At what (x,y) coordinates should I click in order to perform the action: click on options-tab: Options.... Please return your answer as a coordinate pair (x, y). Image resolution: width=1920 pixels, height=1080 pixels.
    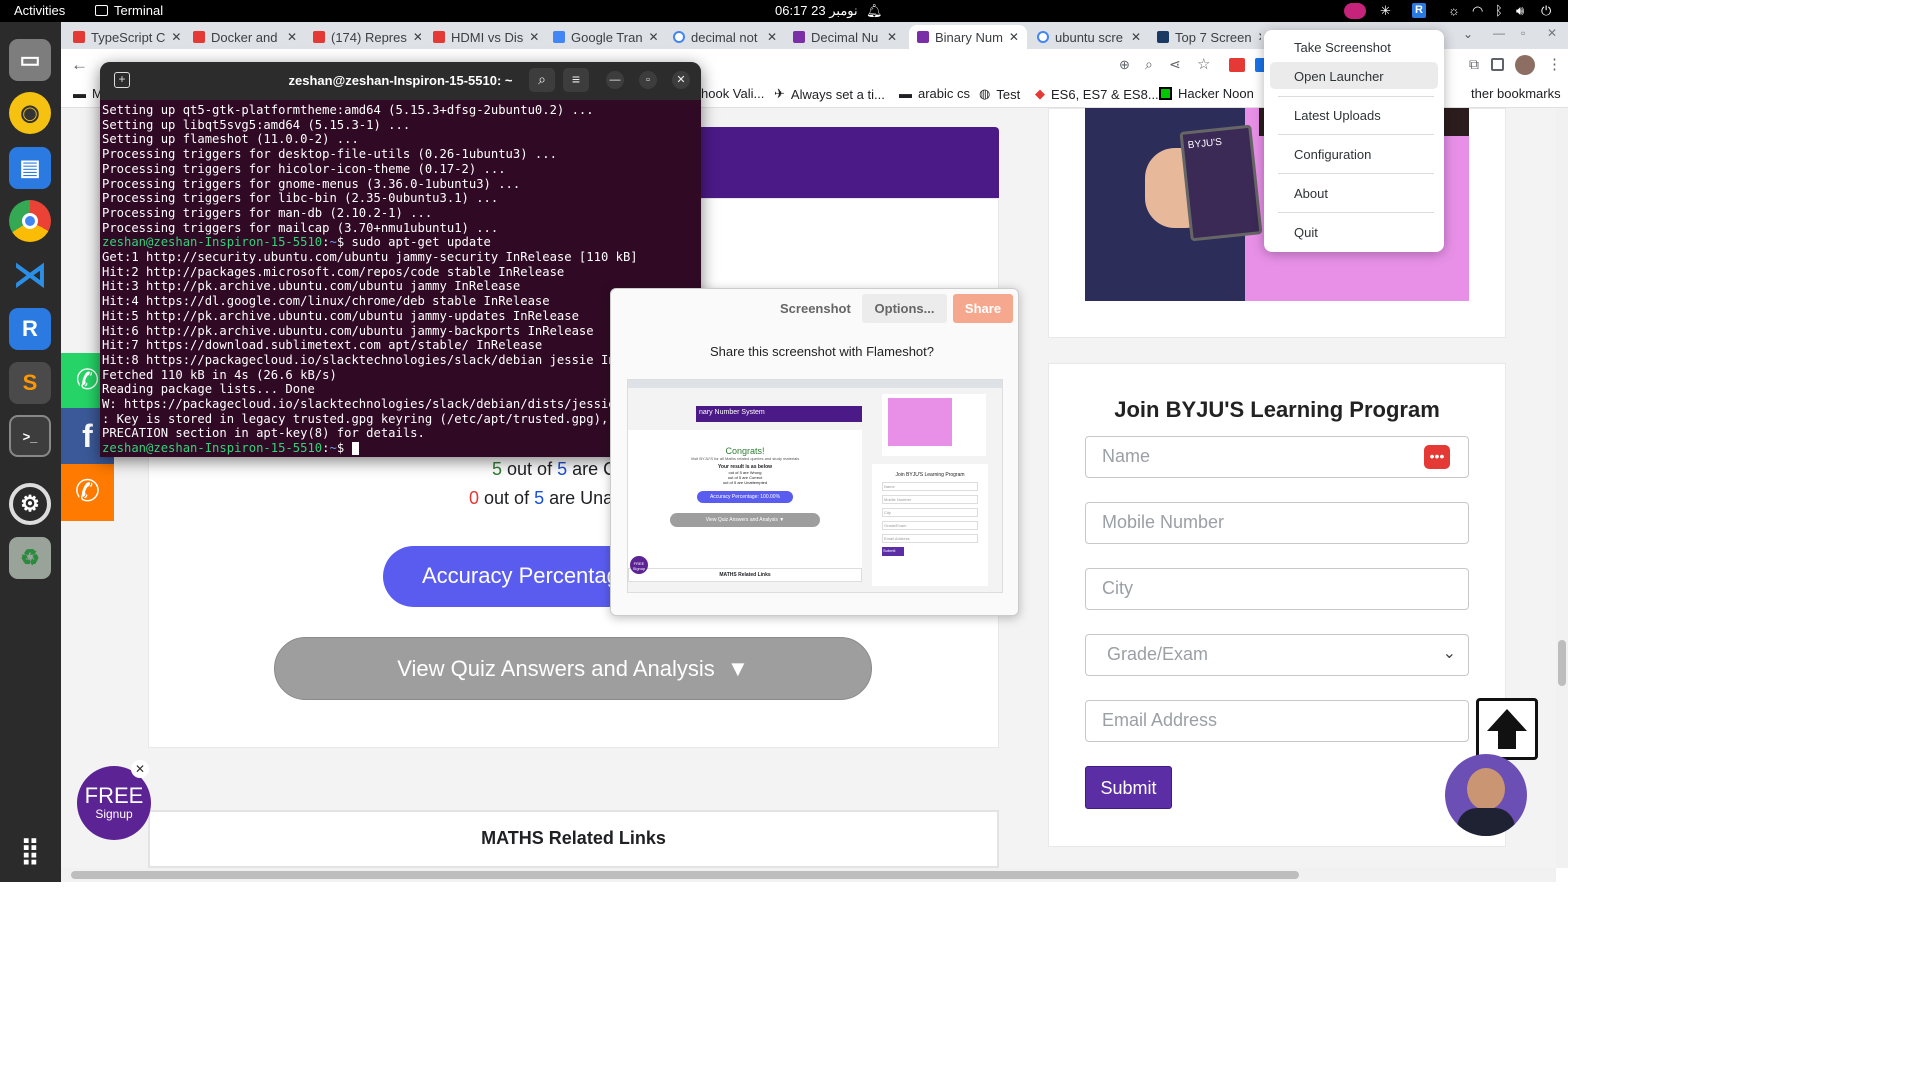
    Looking at the image, I should click on (904, 308).